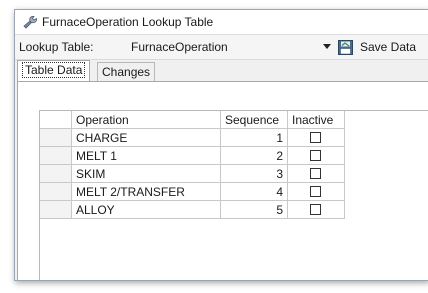  I want to click on save-data-button: Save Data, so click(388, 47).